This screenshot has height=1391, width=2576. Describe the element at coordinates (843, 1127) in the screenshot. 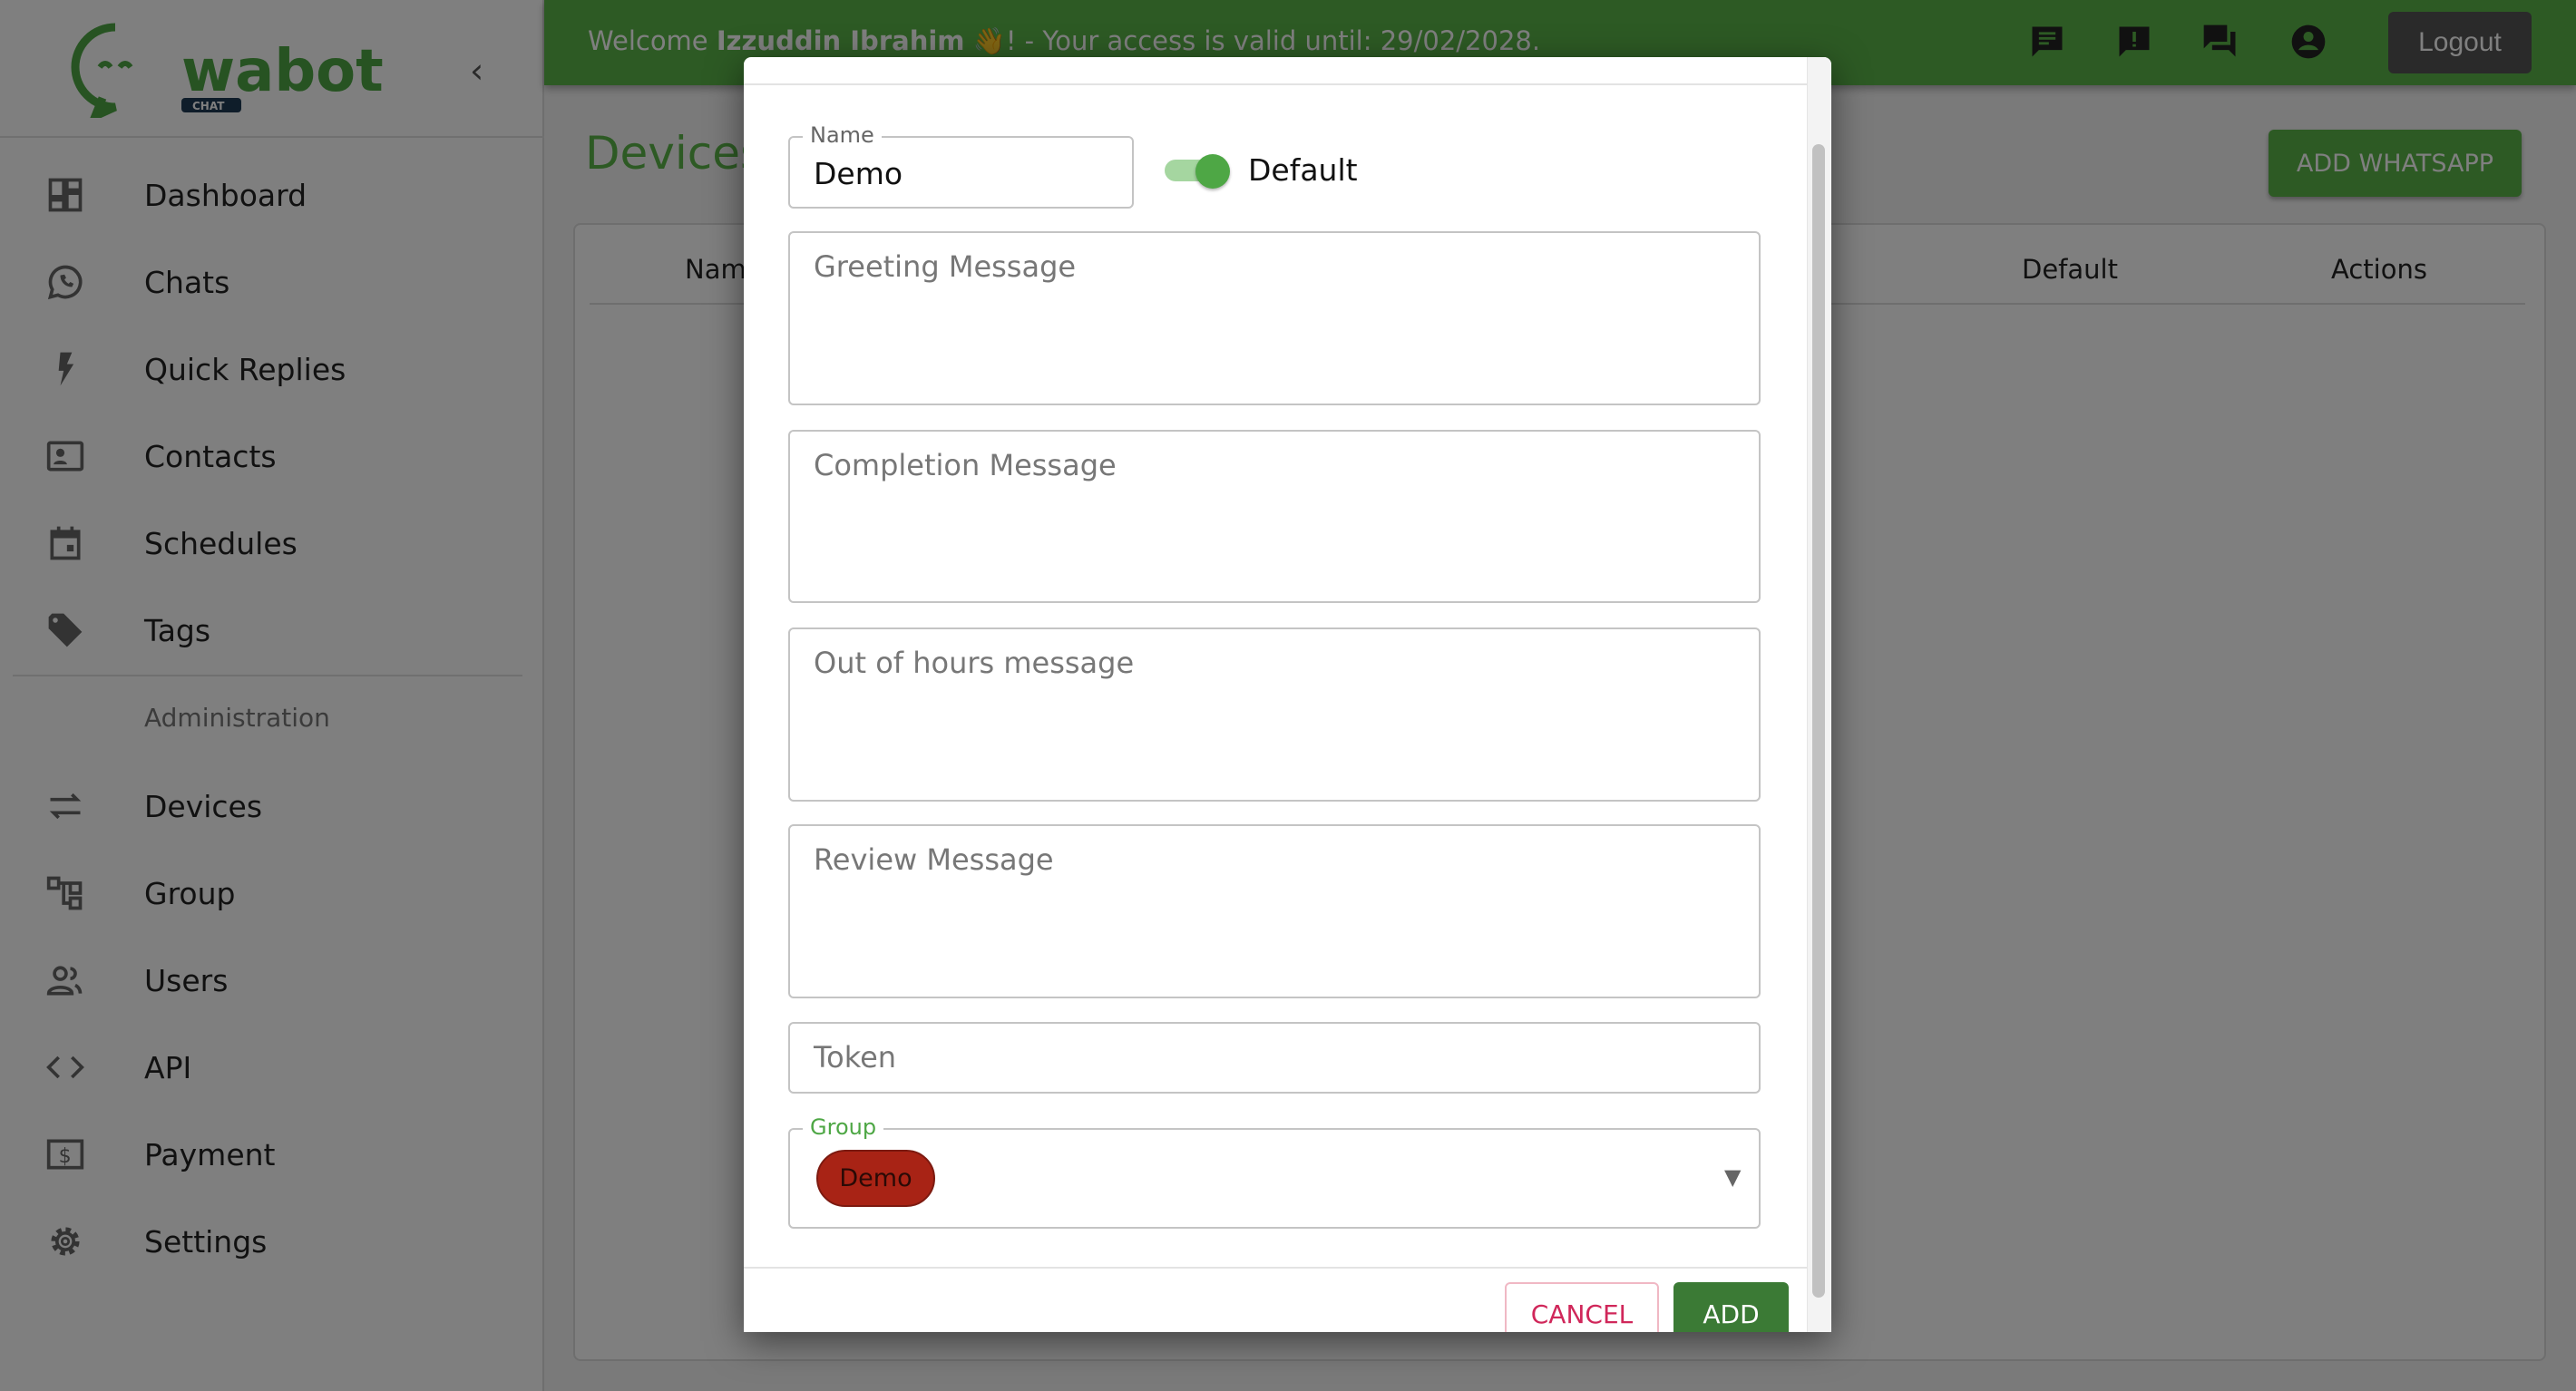

I see `group-label: Group` at that location.